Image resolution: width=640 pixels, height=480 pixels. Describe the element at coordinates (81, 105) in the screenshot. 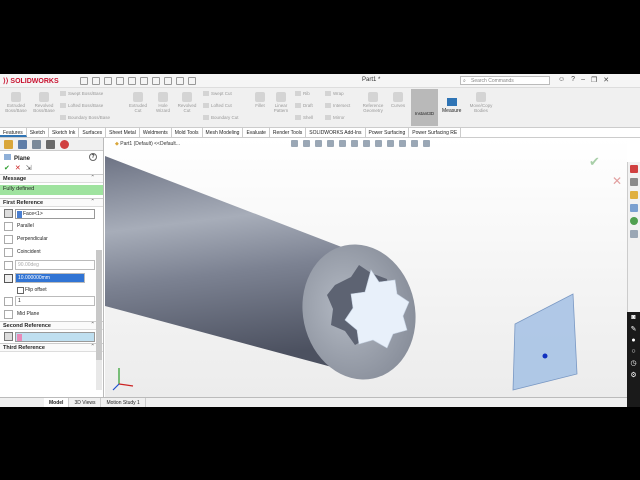

I see `lofted-boss-button: Lofted Boss/Base` at that location.